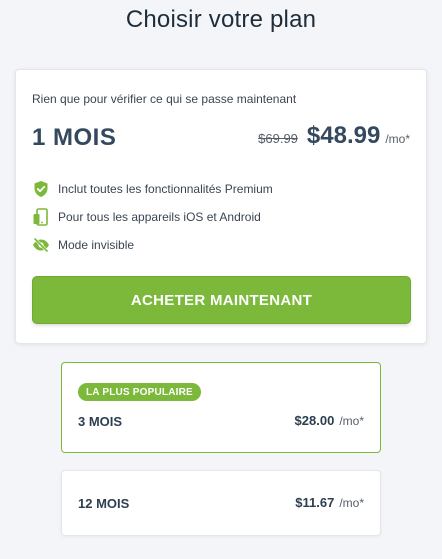  What do you see at coordinates (221, 407) in the screenshot?
I see `plan-option-3-months: LA PLUS POPULAIRE 3 MOIS $28.00 /mo*` at bounding box center [221, 407].